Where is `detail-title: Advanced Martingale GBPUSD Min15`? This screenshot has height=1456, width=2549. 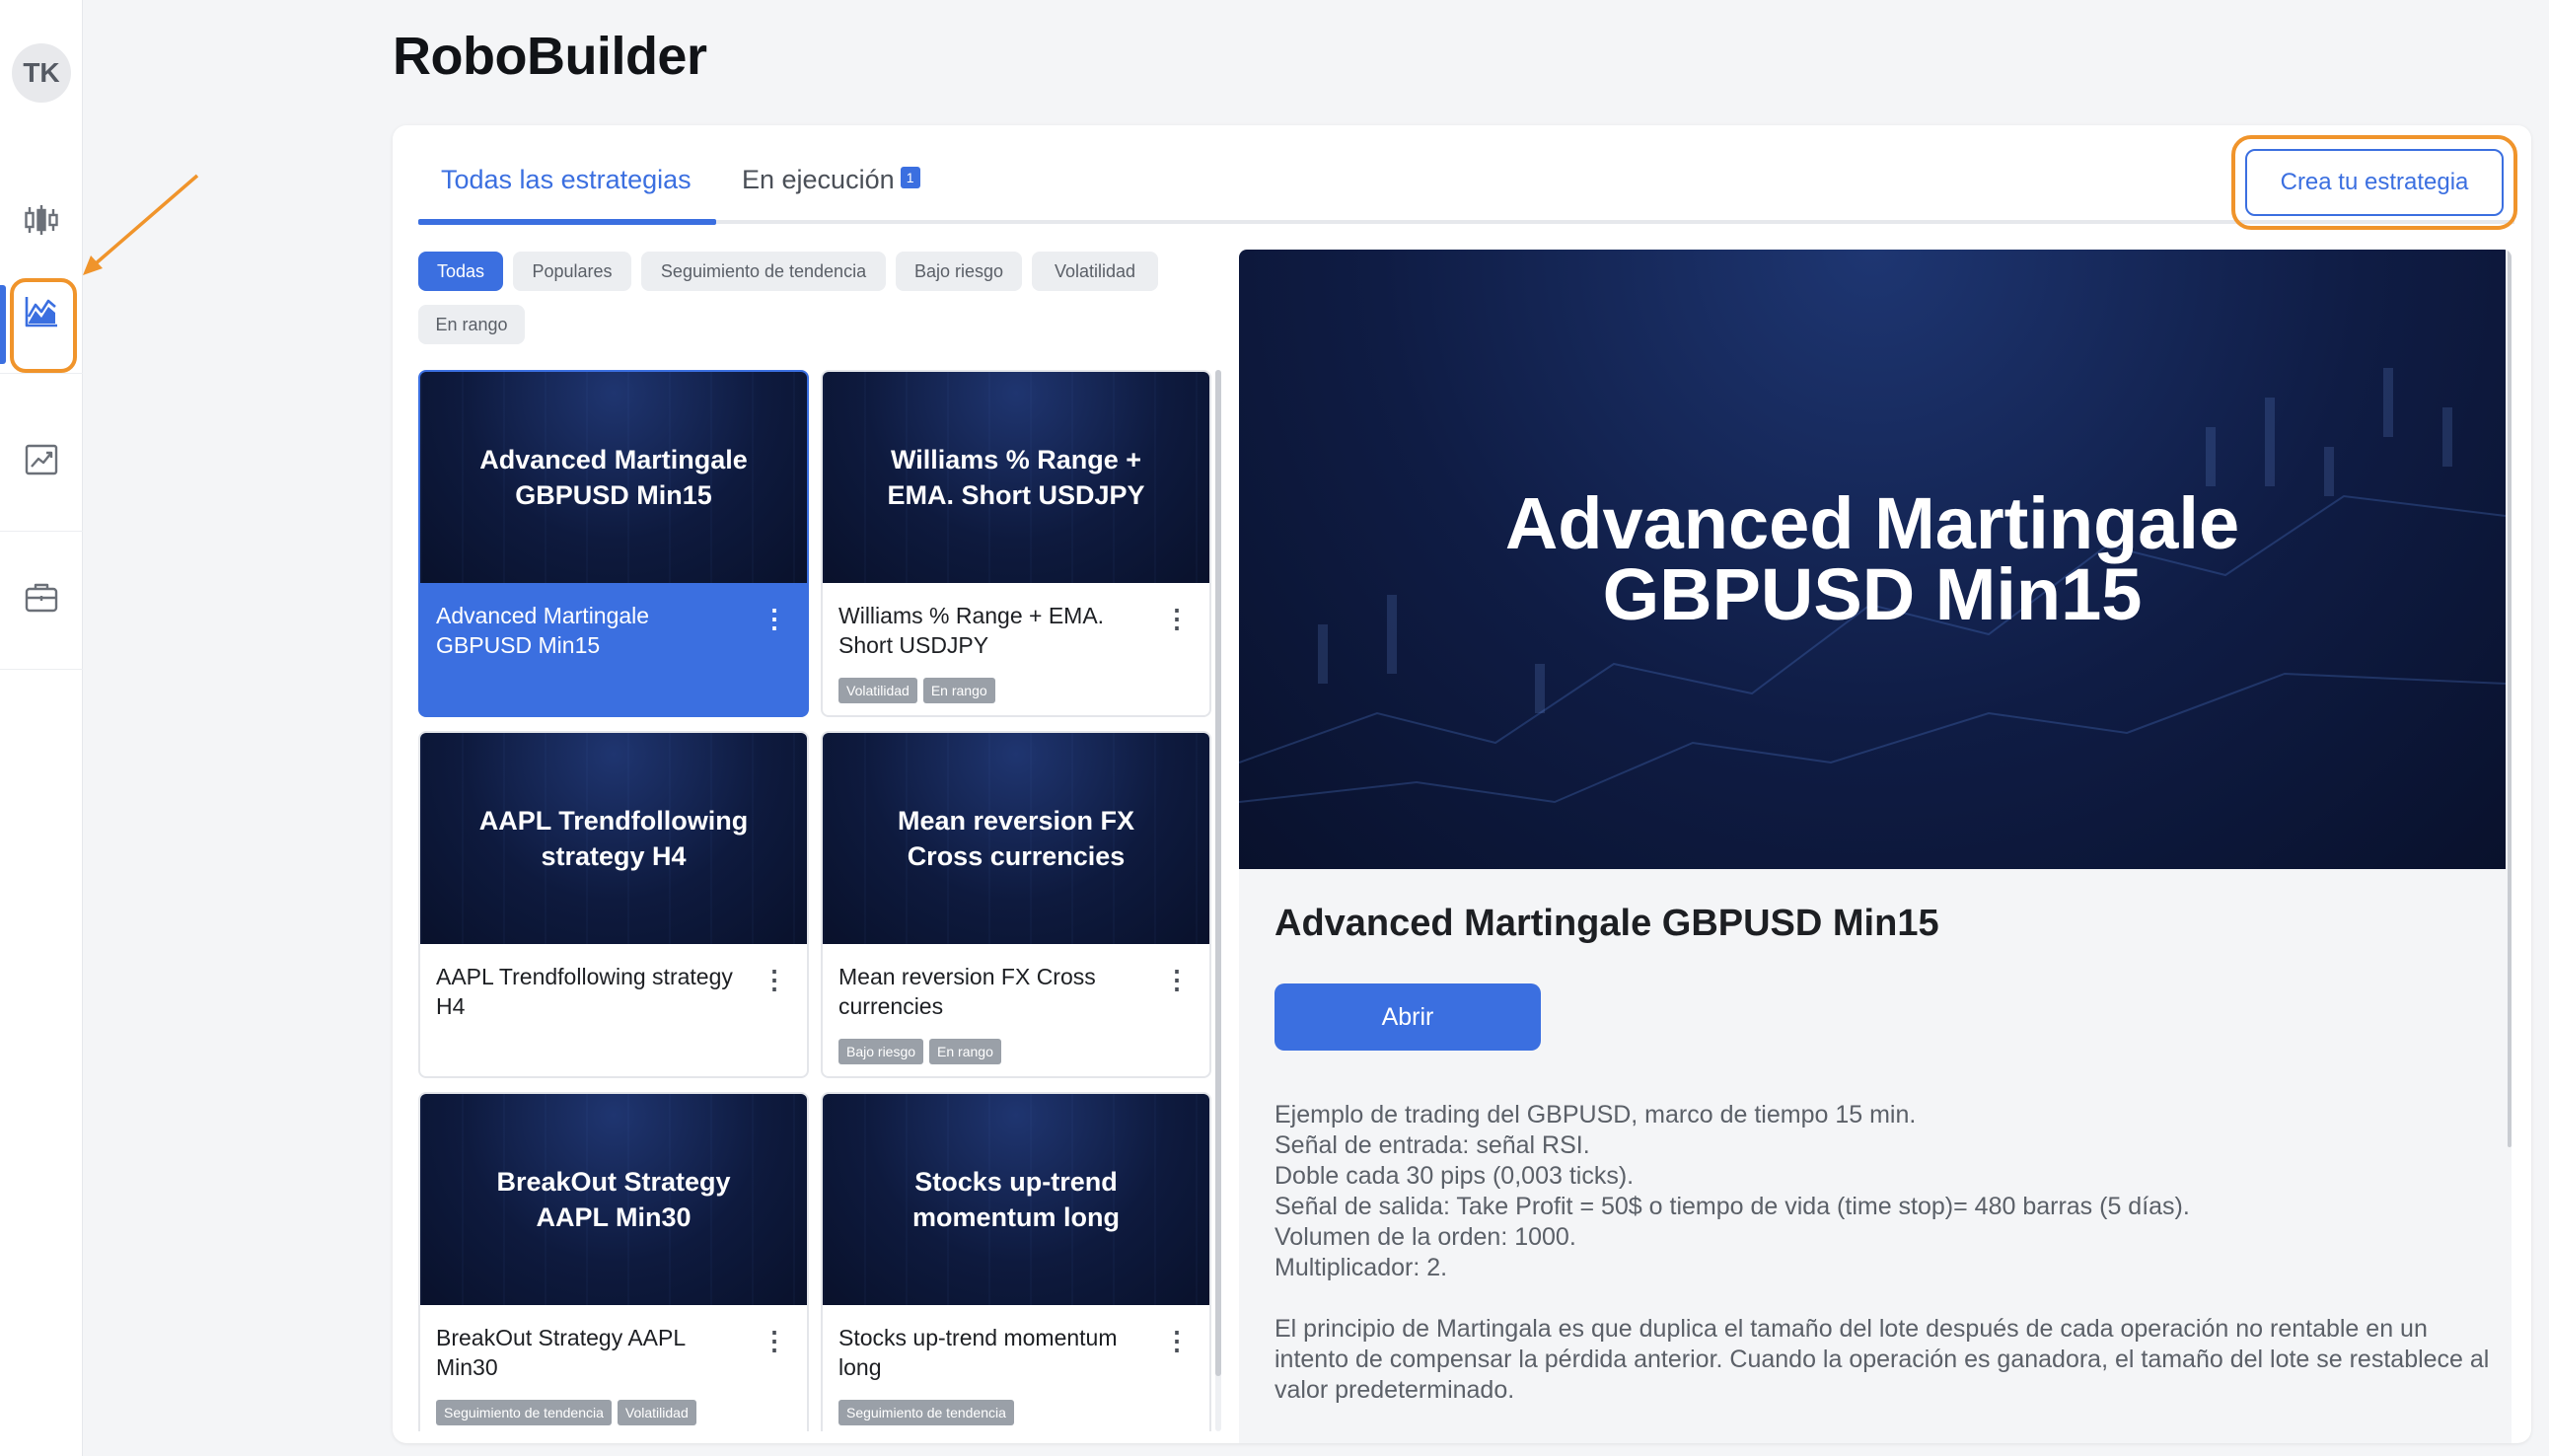
detail-title: Advanced Martingale GBPUSD Min15 is located at coordinates (1606, 923).